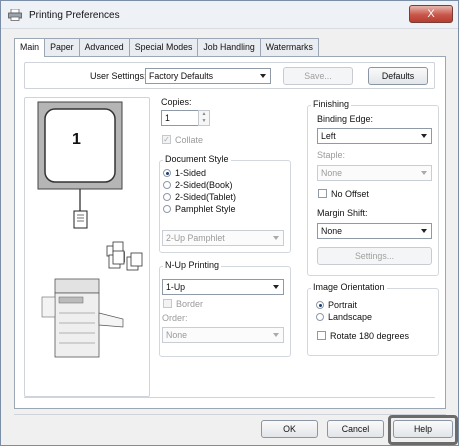 This screenshot has height=446, width=459. I want to click on staple-label: Staple:, so click(331, 155).